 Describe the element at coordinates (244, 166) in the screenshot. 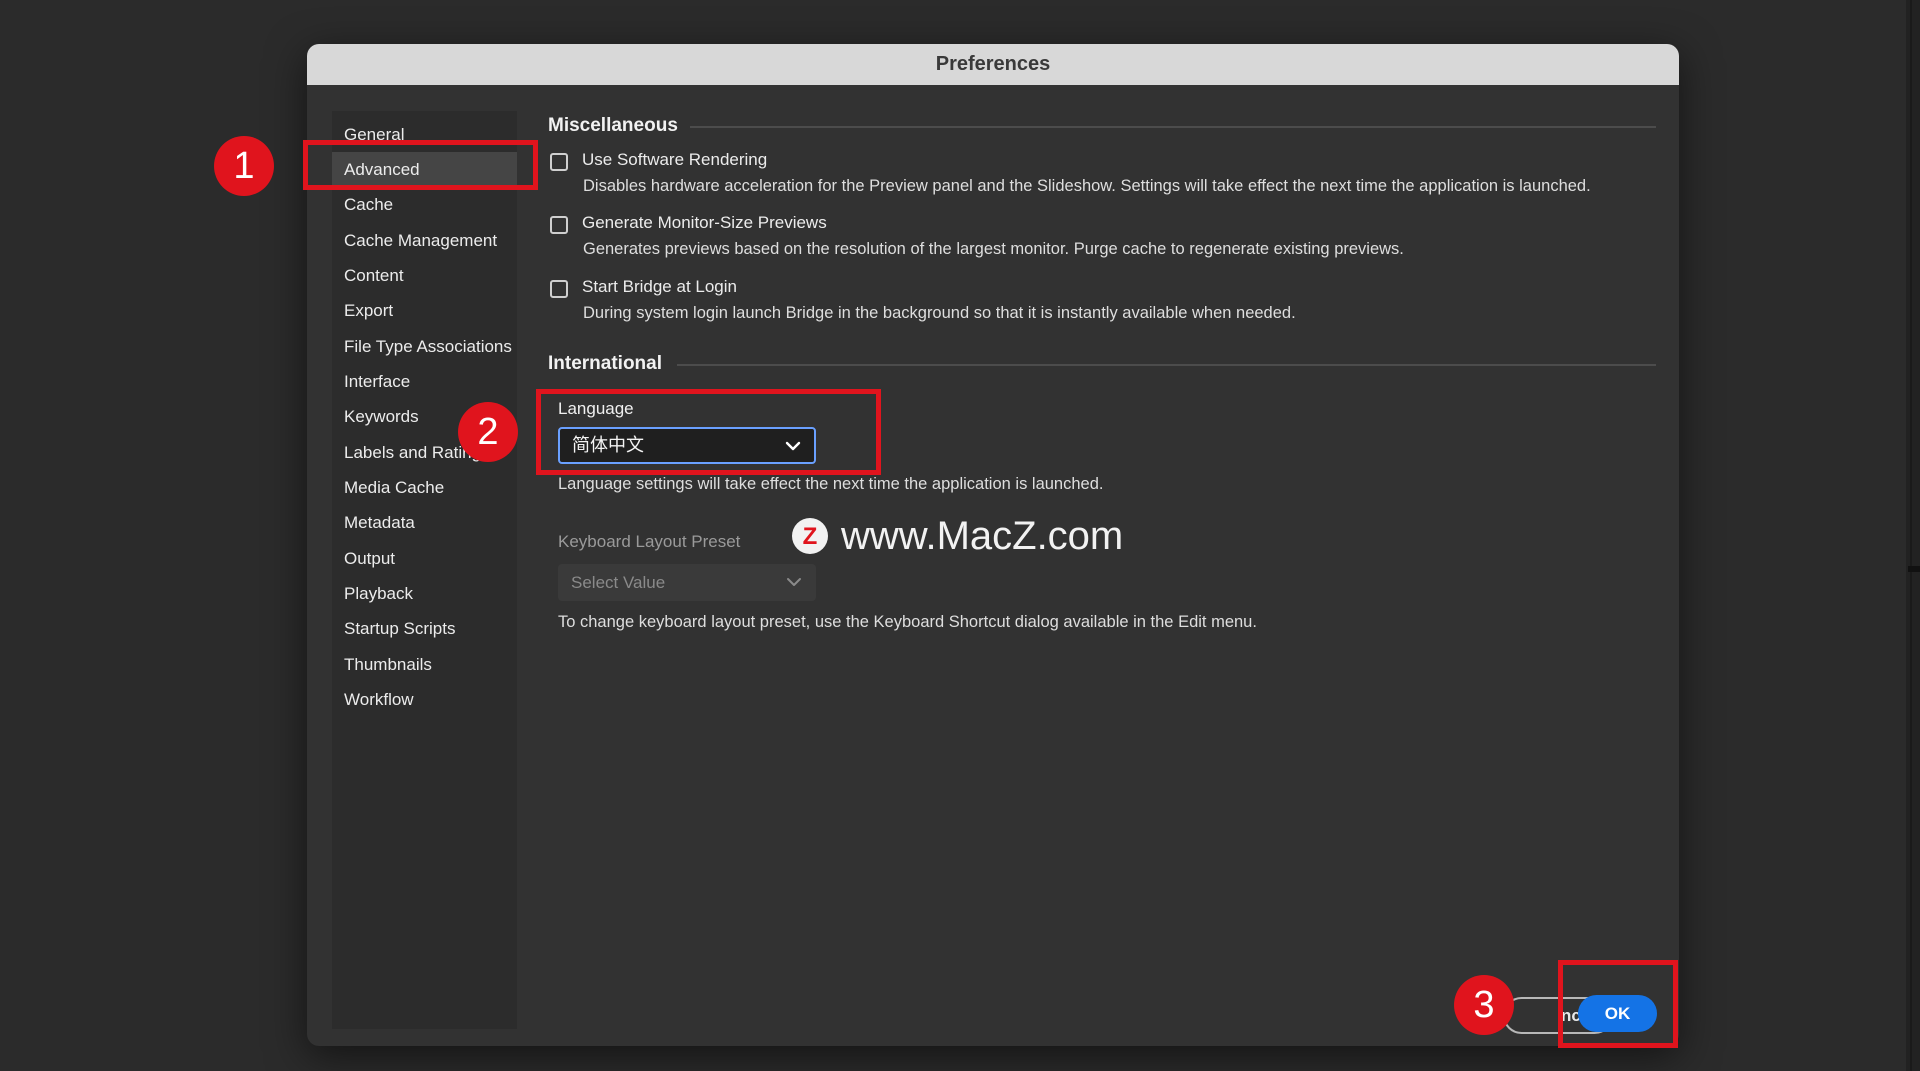

I see `step-1-badge: 1` at that location.